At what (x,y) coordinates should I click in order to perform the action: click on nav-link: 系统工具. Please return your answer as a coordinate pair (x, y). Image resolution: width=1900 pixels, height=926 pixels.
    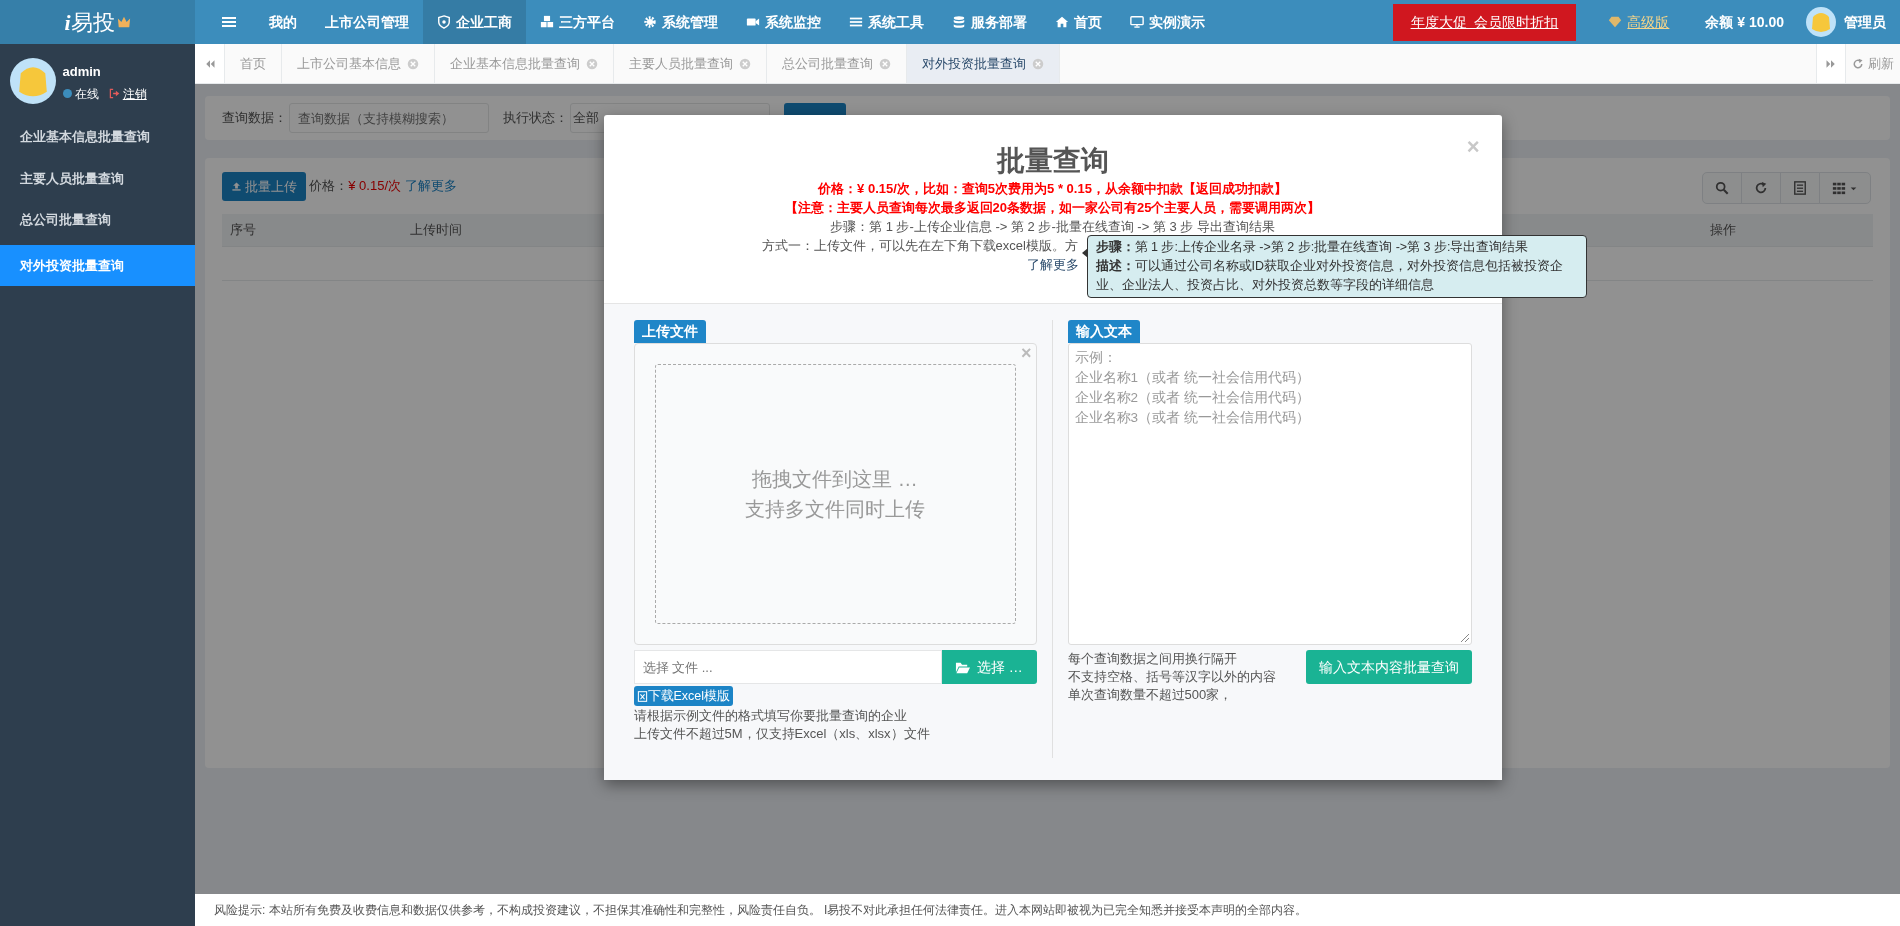
    Looking at the image, I should click on (886, 22).